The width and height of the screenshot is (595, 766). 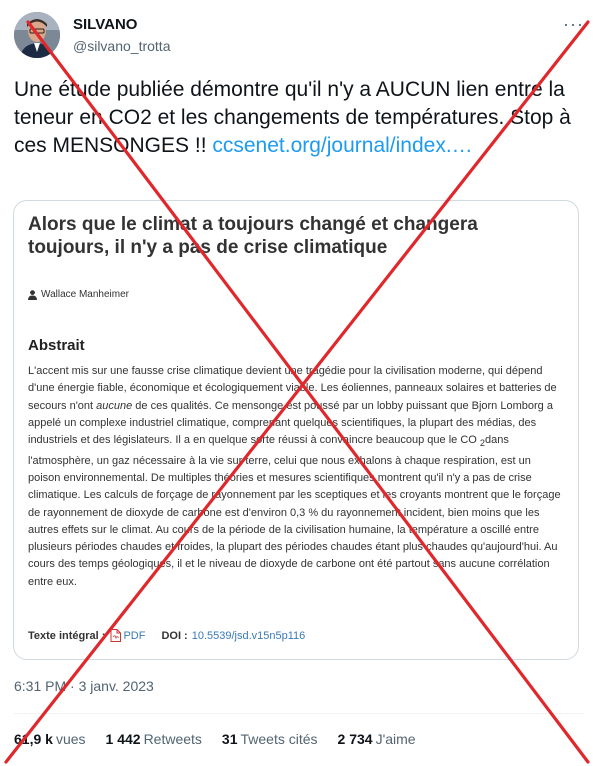 I want to click on doi-label: DOI :, so click(x=174, y=635).